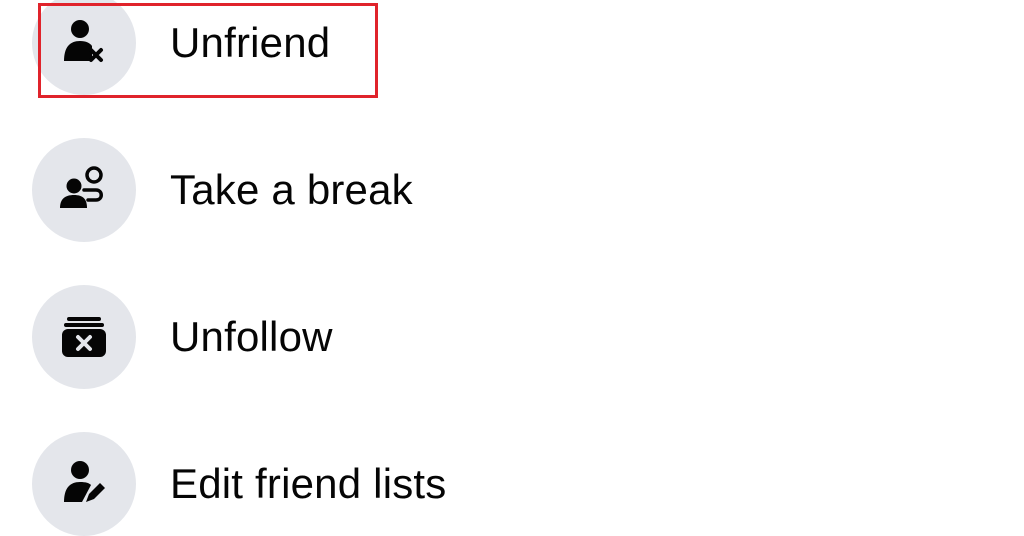 This screenshot has height=536, width=1024. Describe the element at coordinates (84, 337) in the screenshot. I see `unfollow-icon` at that location.